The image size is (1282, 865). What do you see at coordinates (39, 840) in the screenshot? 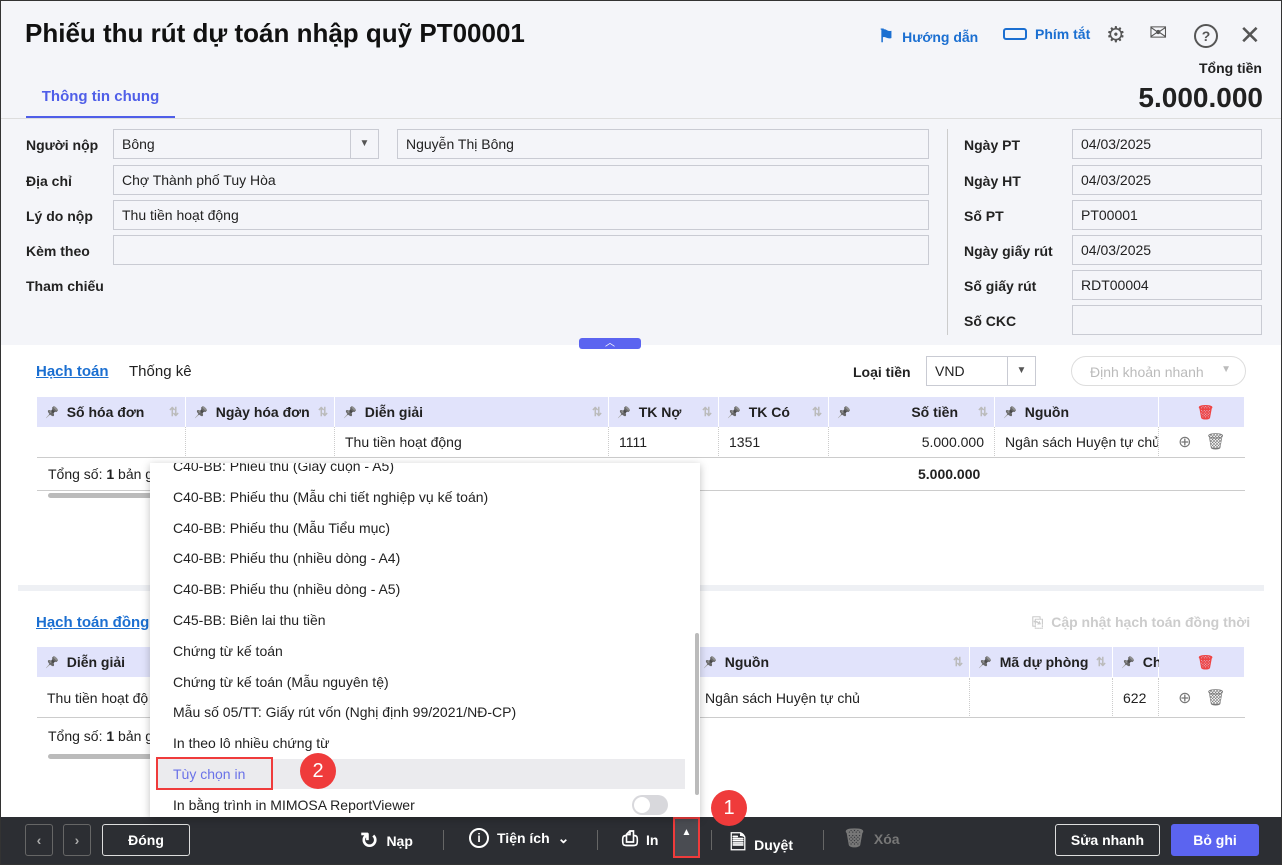
I see `prev-button: ‹` at bounding box center [39, 840].